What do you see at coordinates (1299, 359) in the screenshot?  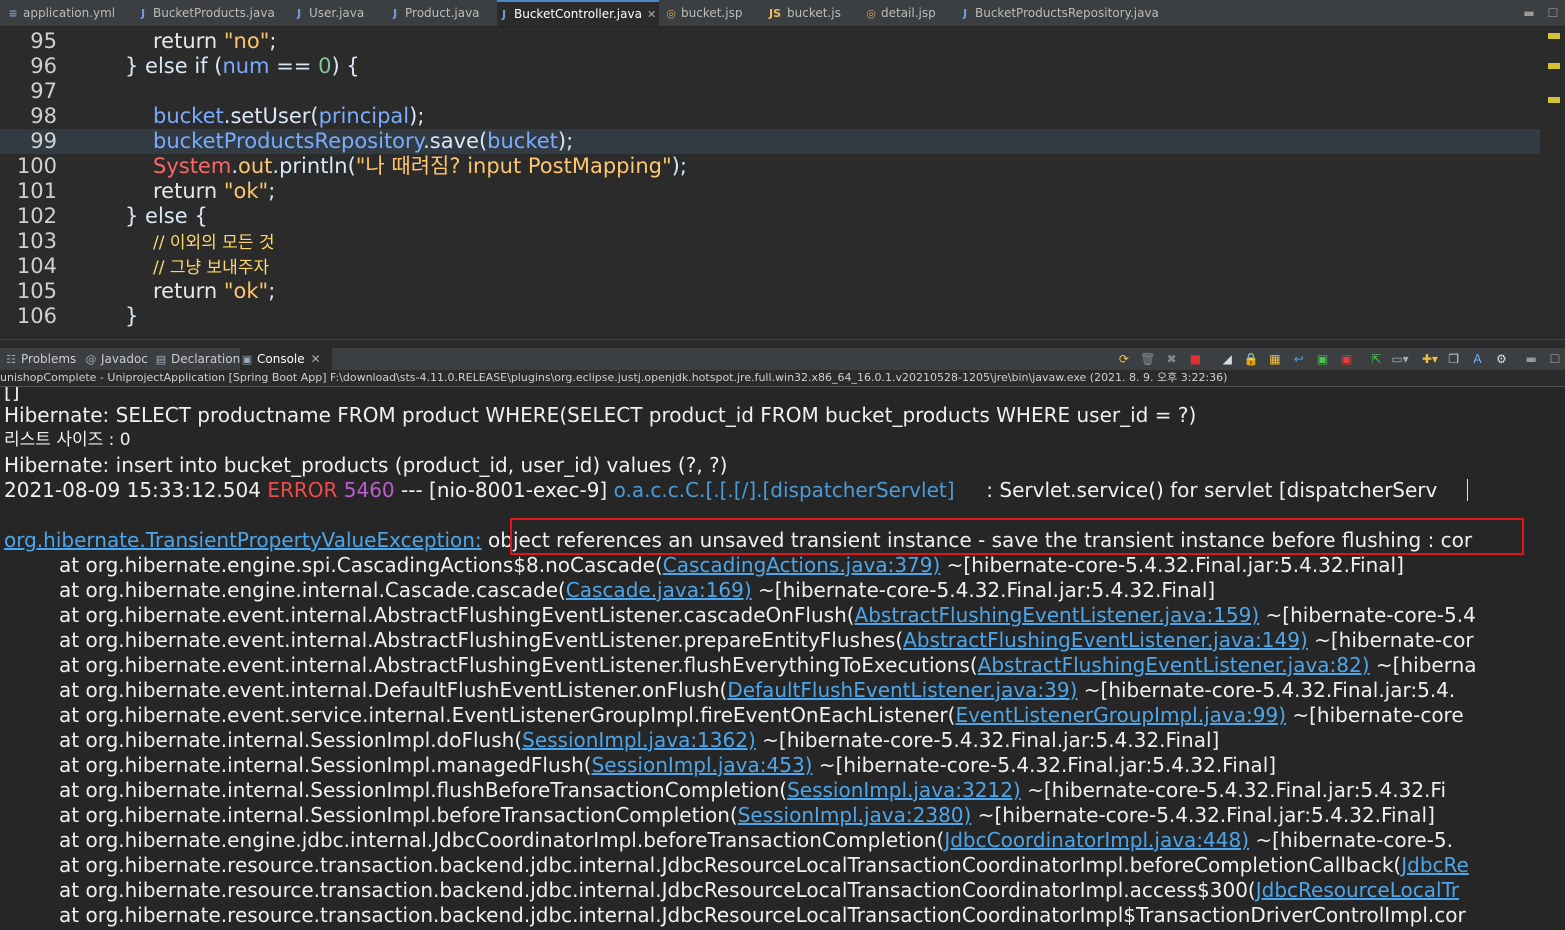 I see `word-wrap-icon: ↩` at bounding box center [1299, 359].